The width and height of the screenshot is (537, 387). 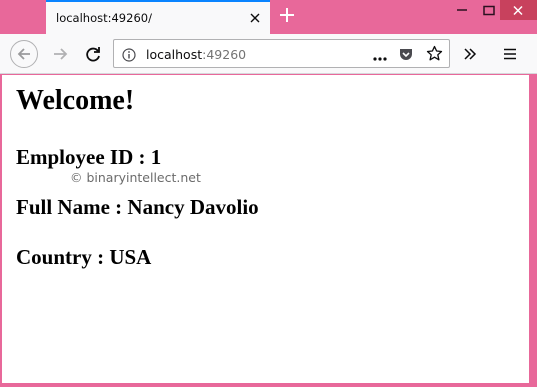 I want to click on url-port: :49260, so click(x=224, y=54).